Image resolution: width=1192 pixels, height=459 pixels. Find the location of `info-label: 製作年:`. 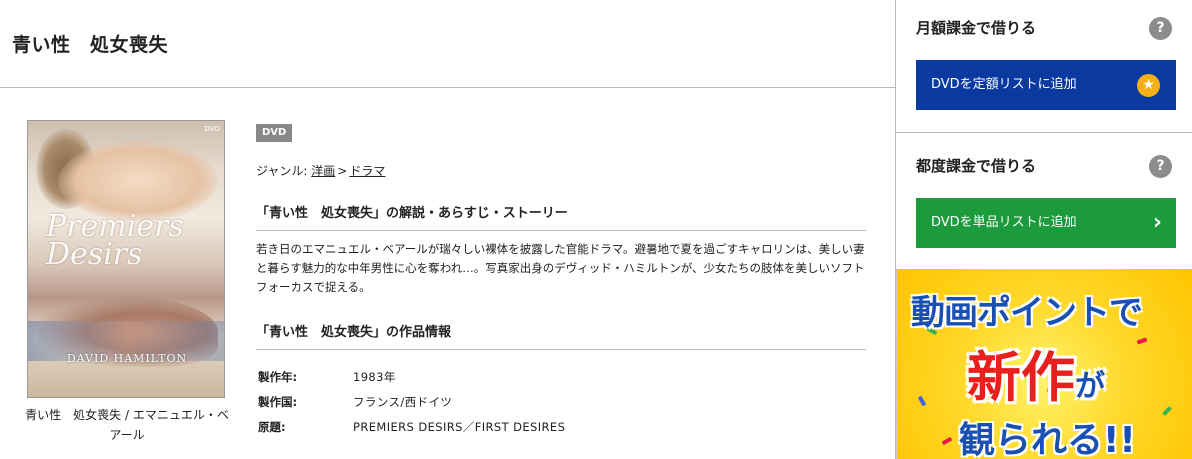

info-label: 製作年: is located at coordinates (278, 376).